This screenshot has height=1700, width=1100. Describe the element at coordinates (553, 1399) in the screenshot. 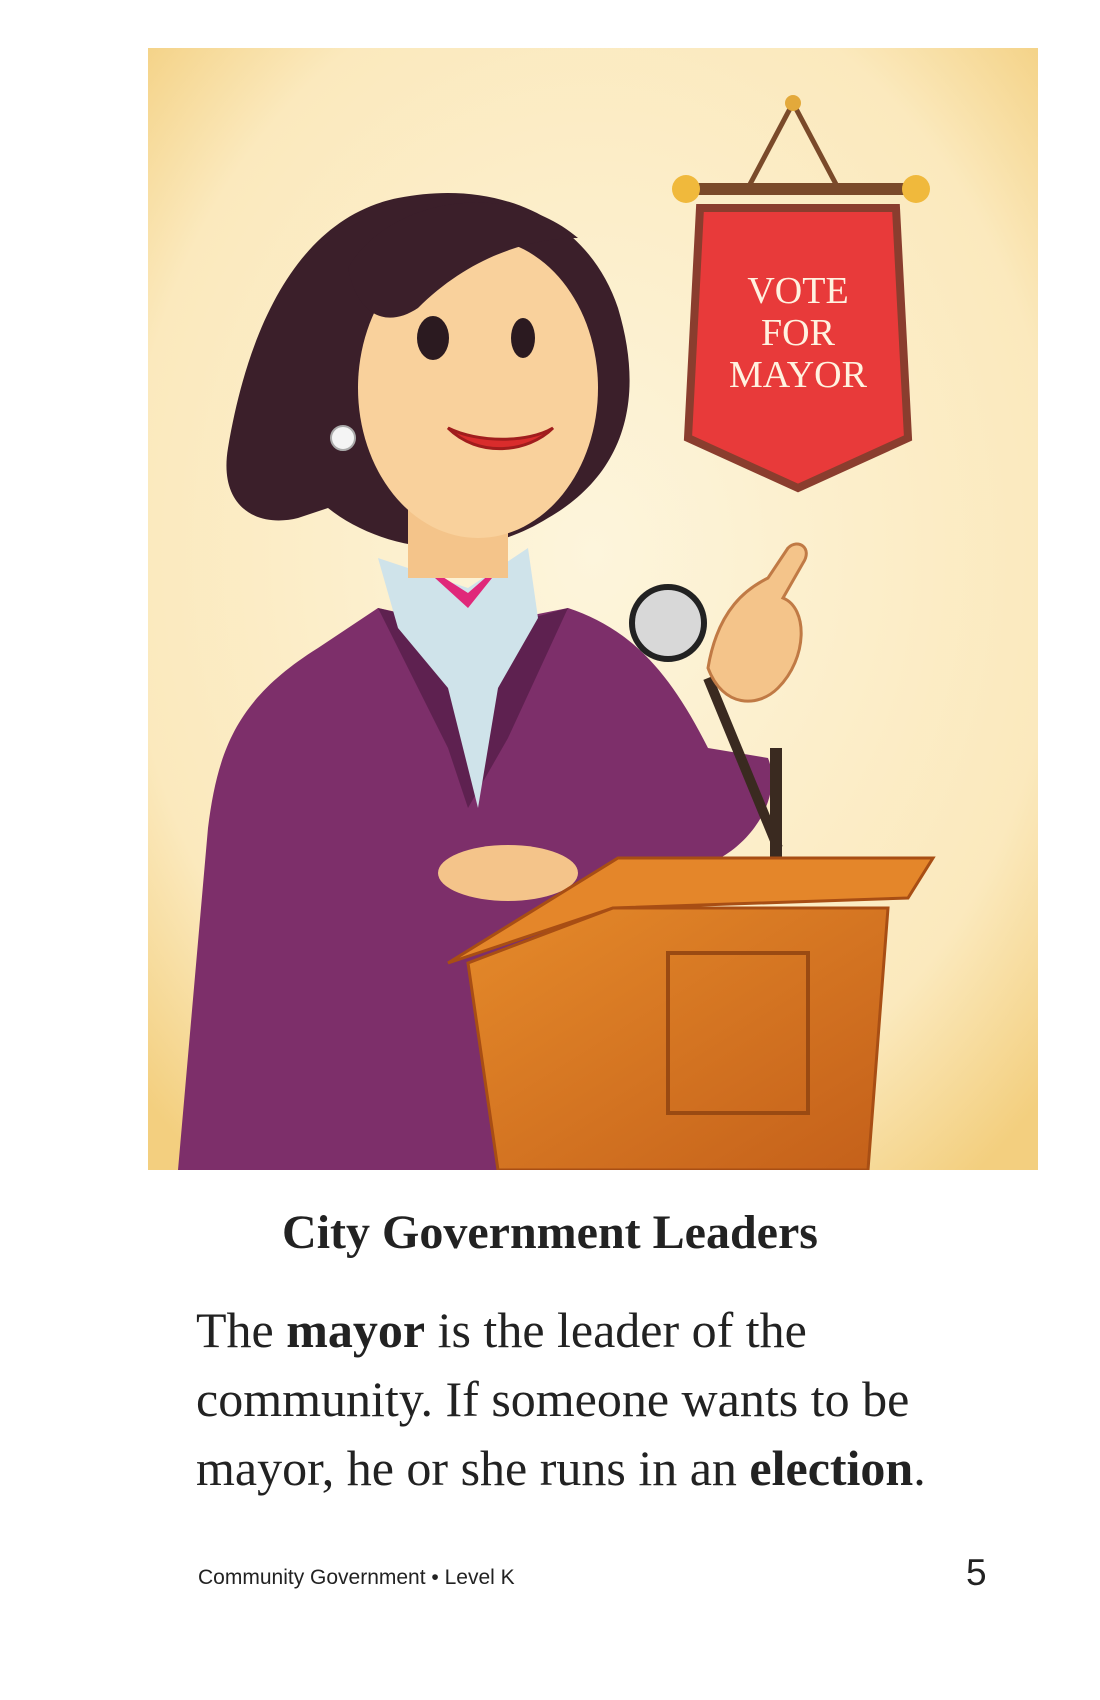

I see `paragraph-line-2: community. If someone wants to be` at that location.